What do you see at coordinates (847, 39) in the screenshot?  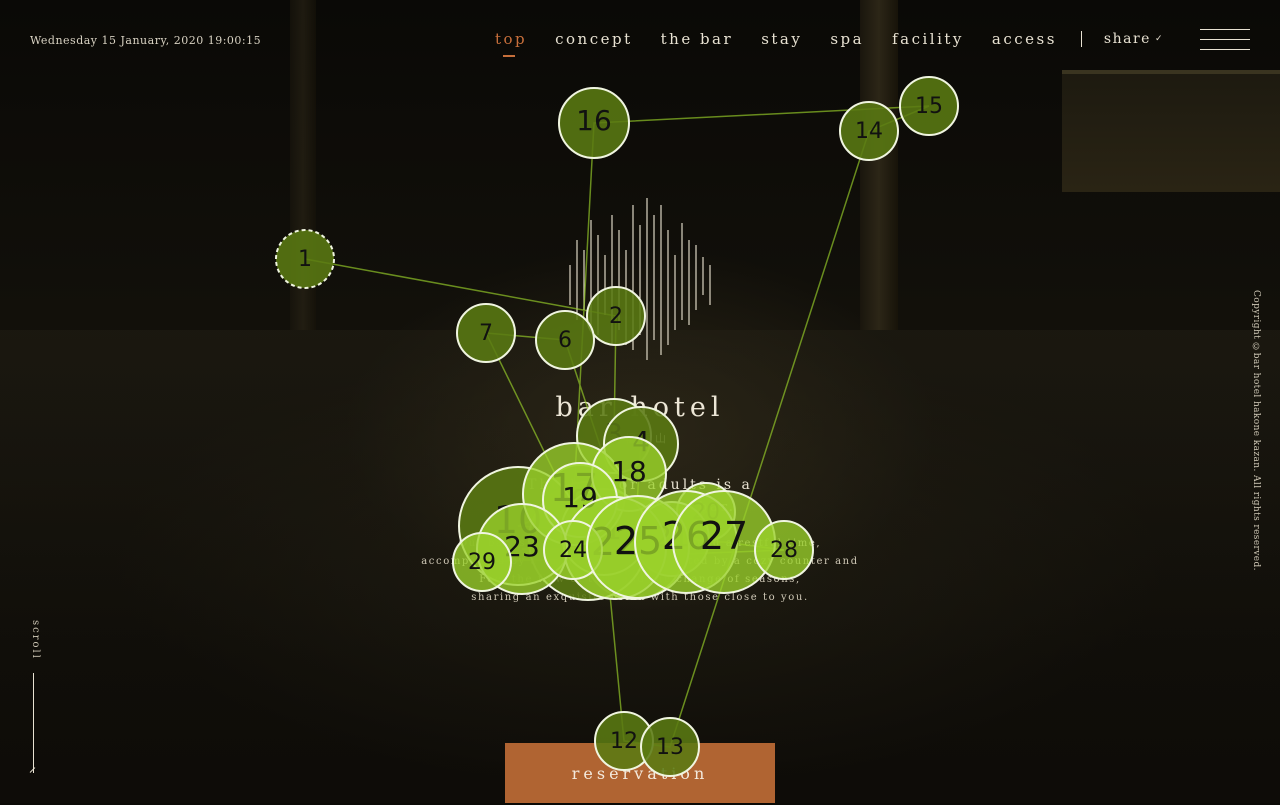 I see `nav-spa: spa` at bounding box center [847, 39].